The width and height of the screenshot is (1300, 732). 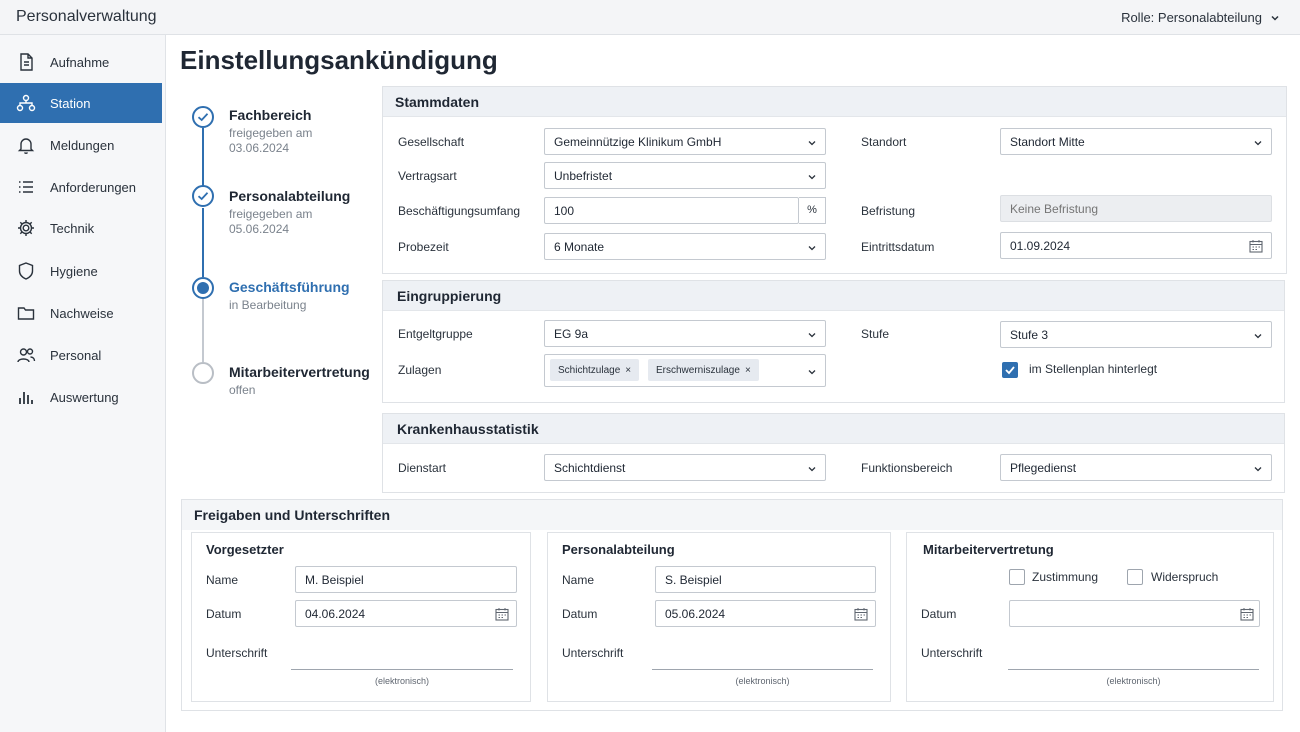 I want to click on sidebar-item-label: Hygiene, so click(x=74, y=271).